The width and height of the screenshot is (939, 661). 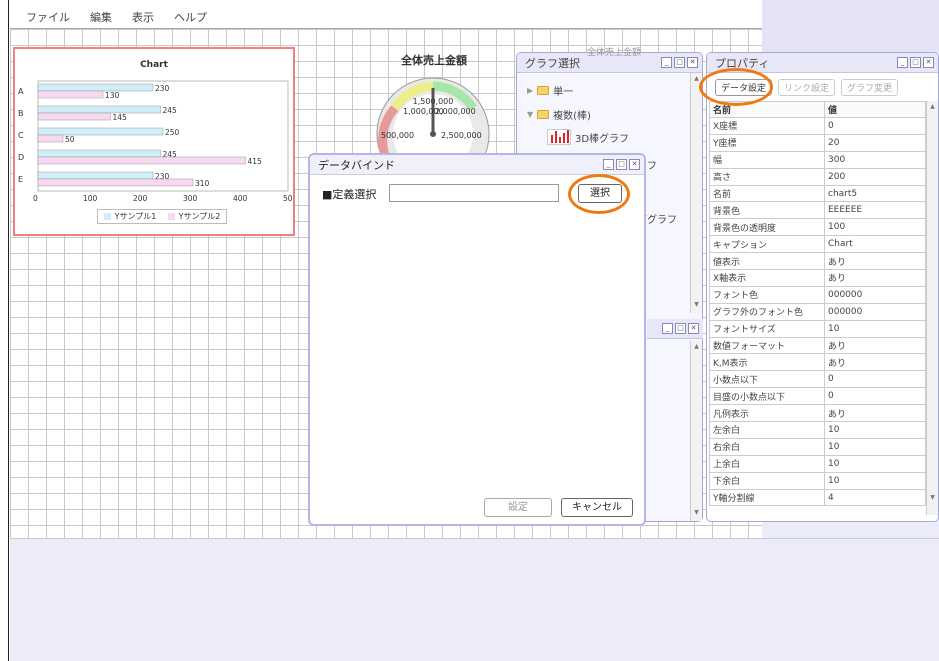 What do you see at coordinates (817, 345) in the screenshot?
I see `property-row: 数値フォーマット あり` at bounding box center [817, 345].